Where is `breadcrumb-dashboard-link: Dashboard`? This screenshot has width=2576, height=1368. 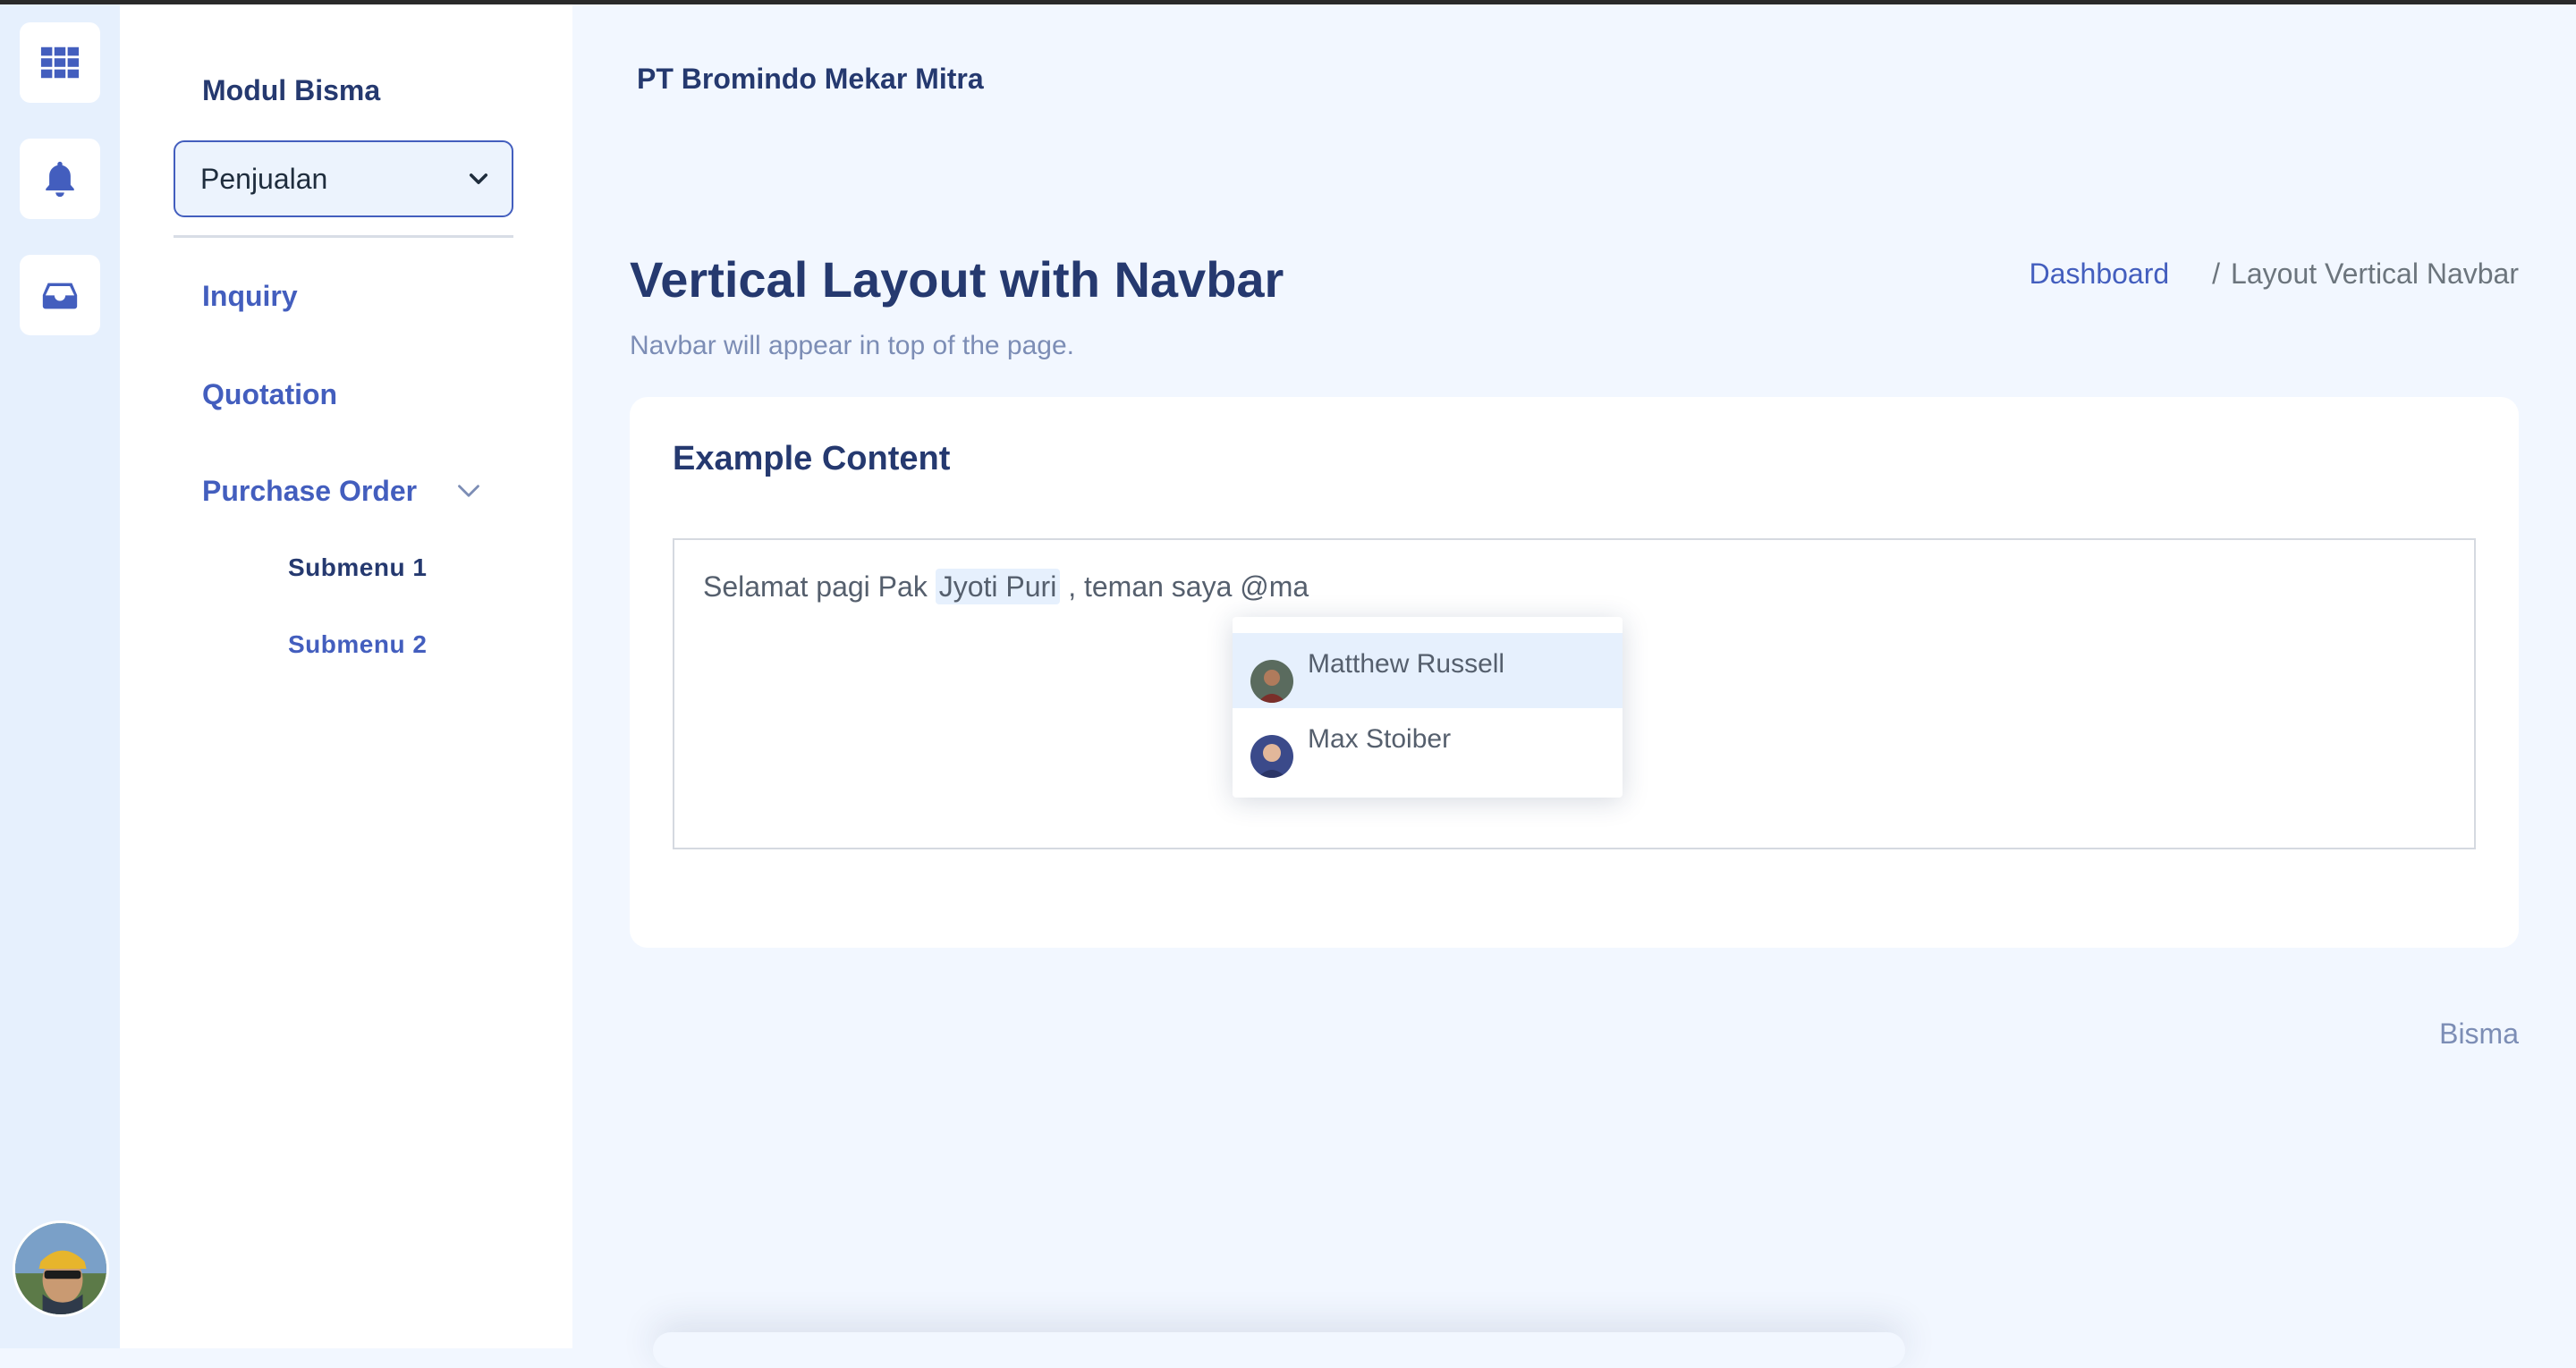
breadcrumb-dashboard-link: Dashboard is located at coordinates (2099, 275).